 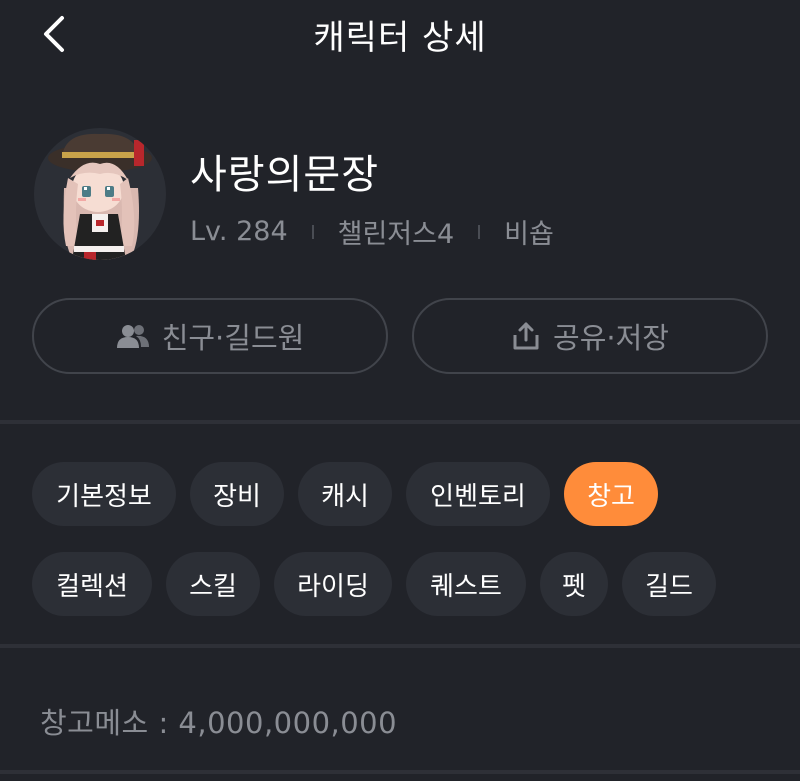 I want to click on friends-guild-label: 친구·길드원, so click(x=233, y=338).